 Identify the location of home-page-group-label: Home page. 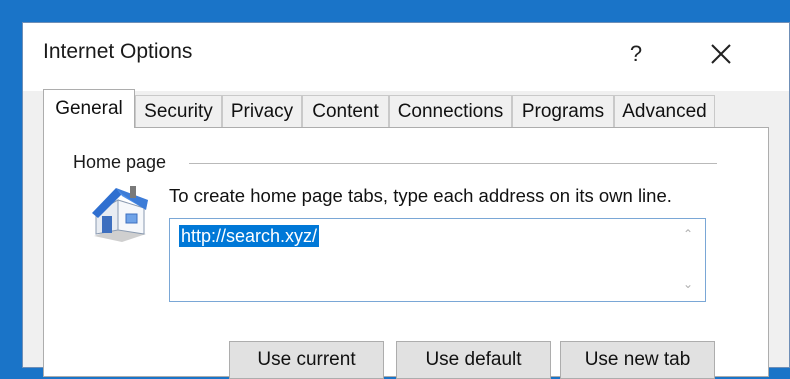
(122, 162).